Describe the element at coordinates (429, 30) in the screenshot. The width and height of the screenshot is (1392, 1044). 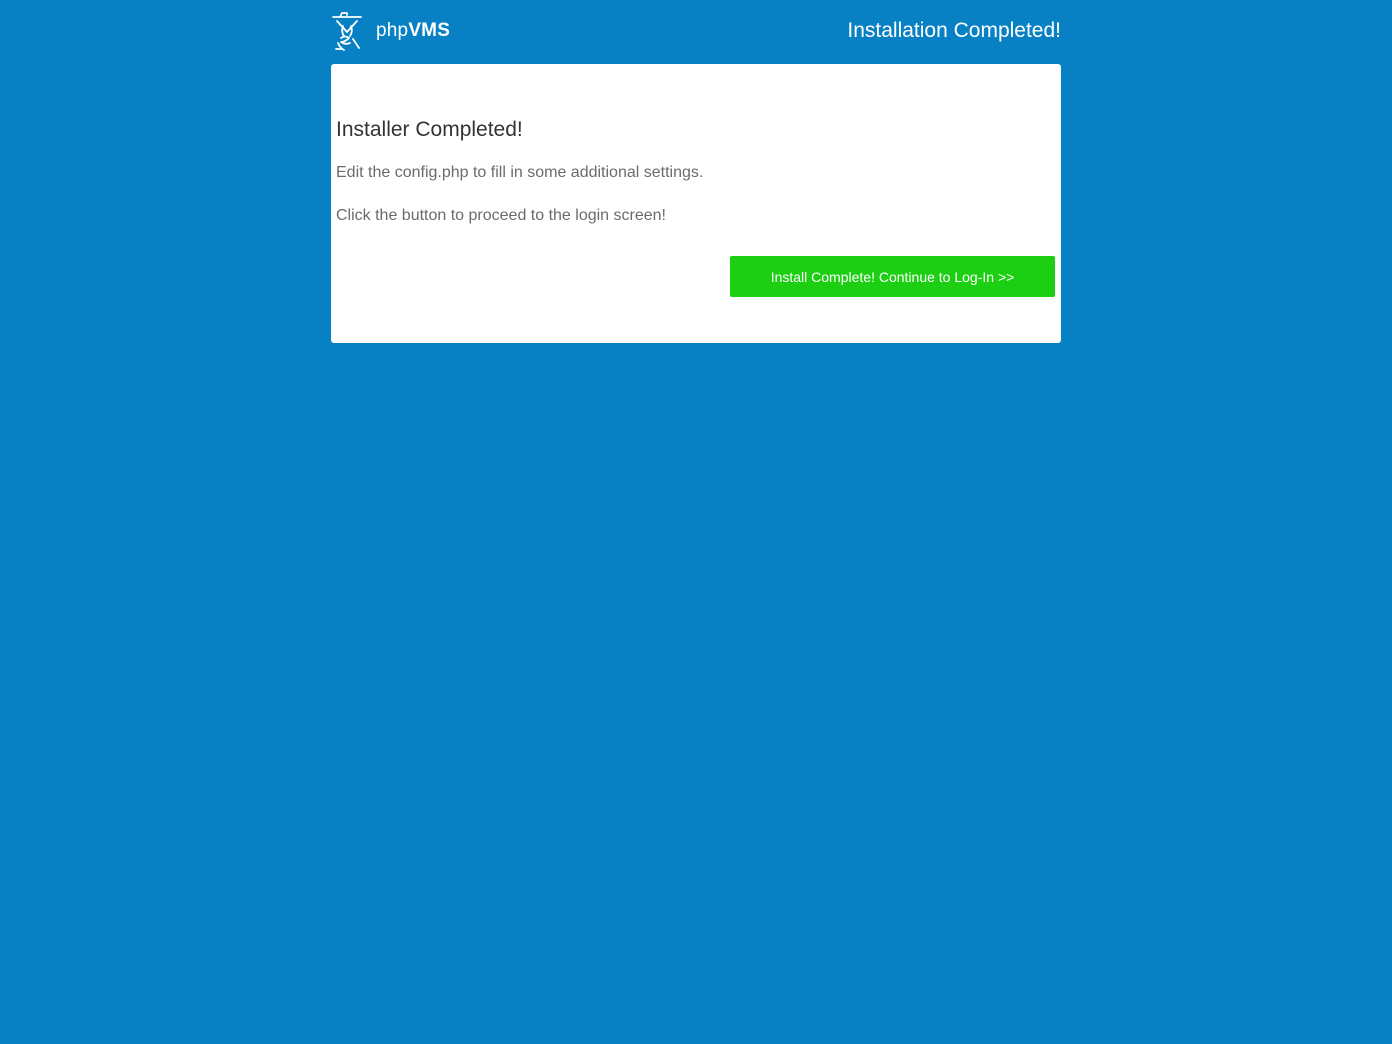
I see `brand-suffix: VMS` at that location.